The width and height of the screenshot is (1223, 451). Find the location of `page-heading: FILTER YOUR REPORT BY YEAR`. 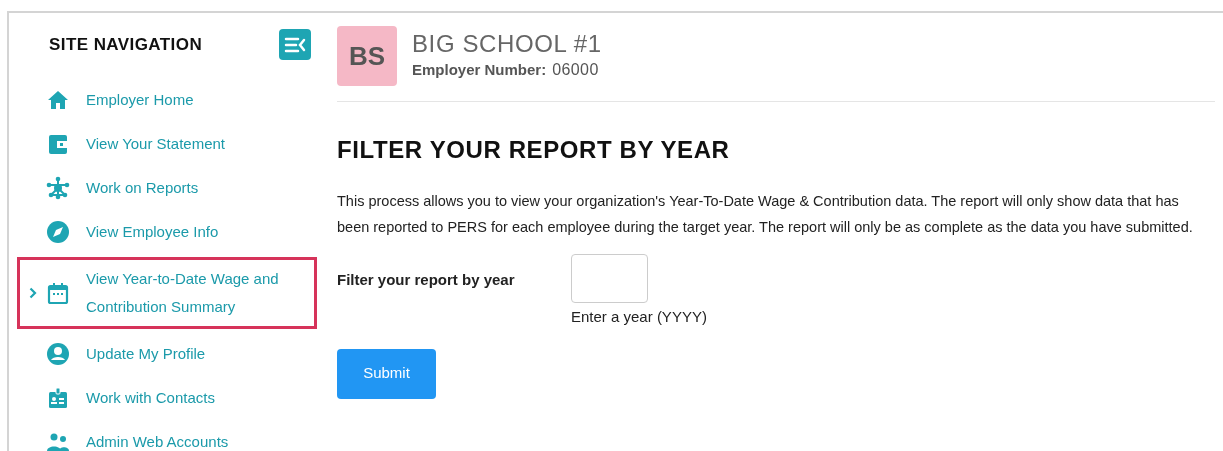

page-heading: FILTER YOUR REPORT BY YEAR is located at coordinates (534, 150).